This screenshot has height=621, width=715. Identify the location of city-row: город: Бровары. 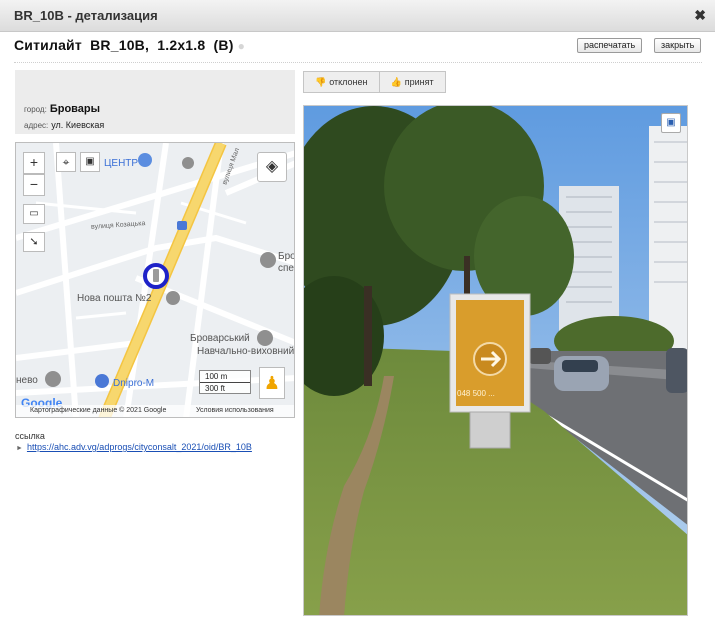
(62, 109).